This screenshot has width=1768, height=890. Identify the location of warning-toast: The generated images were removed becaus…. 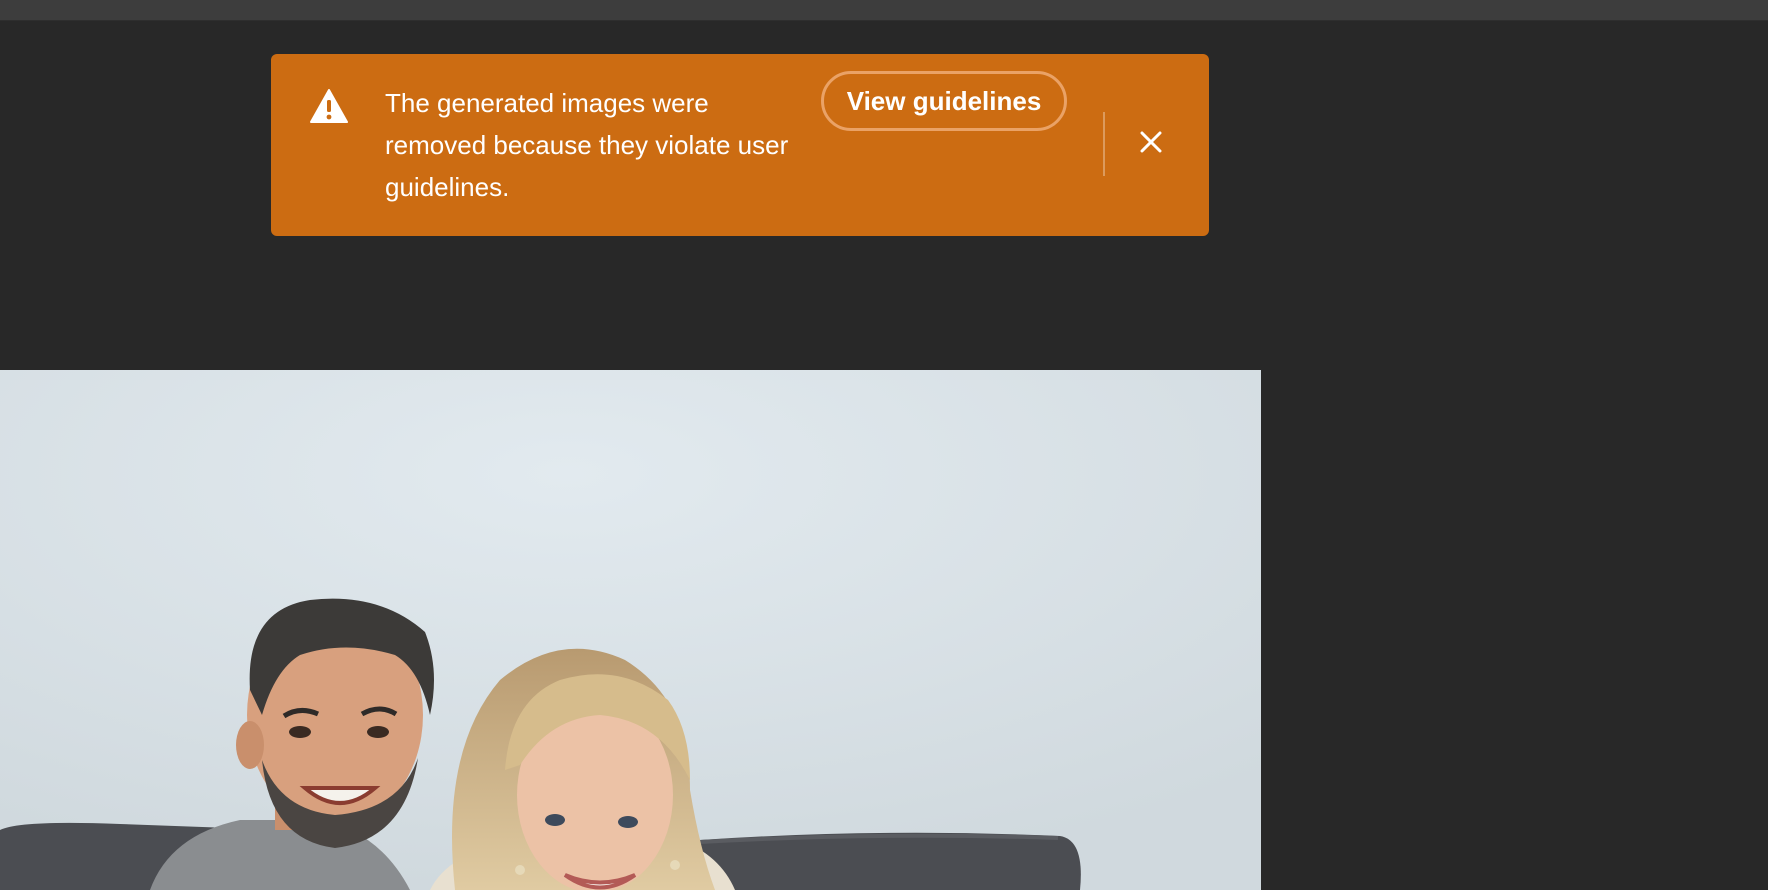
(740, 145).